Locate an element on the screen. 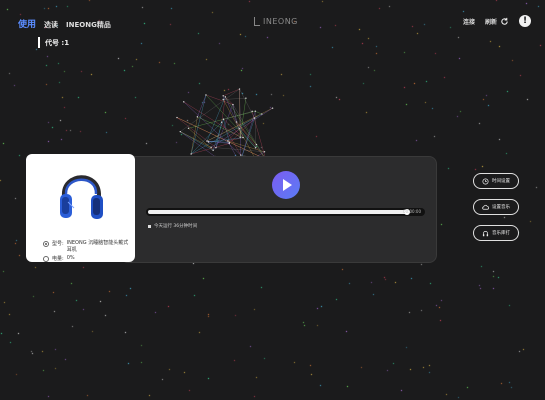 This screenshot has width=545, height=400. music-settings-button: 设置音乐 is located at coordinates (496, 207).